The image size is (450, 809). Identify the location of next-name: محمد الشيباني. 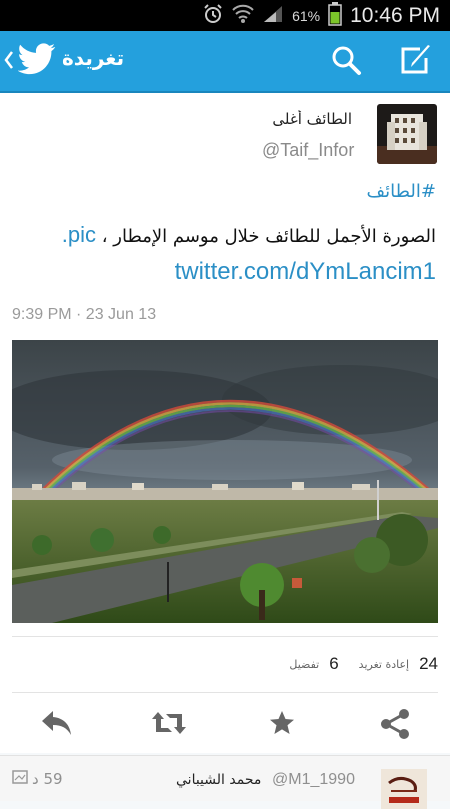
(218, 780).